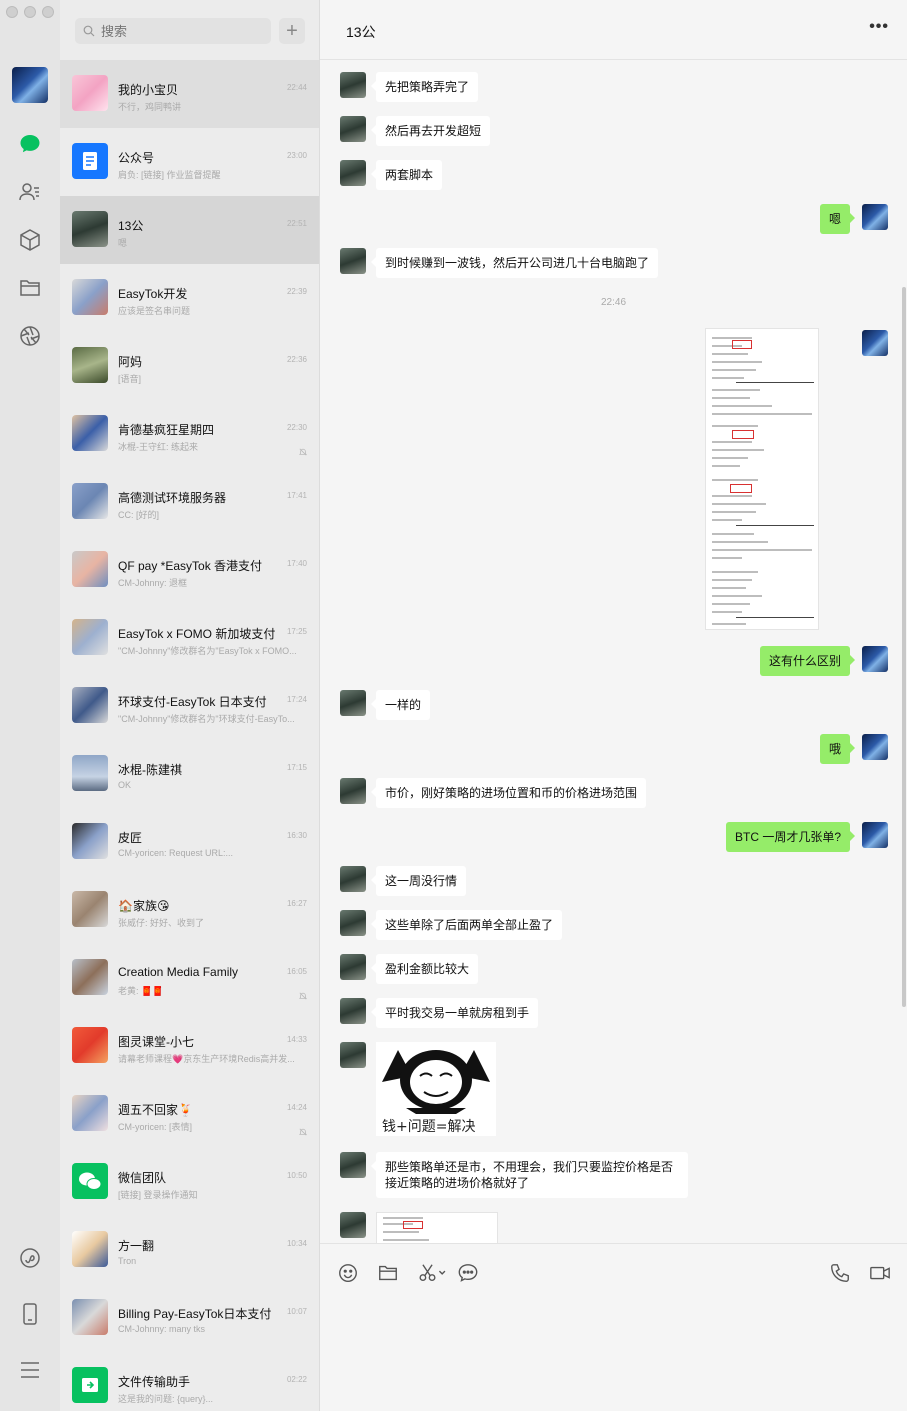 The width and height of the screenshot is (907, 1411). What do you see at coordinates (189, 502) in the screenshot?
I see `chat-list-item: 高德测试环境服务器 CC: [好的] 17:41` at bounding box center [189, 502].